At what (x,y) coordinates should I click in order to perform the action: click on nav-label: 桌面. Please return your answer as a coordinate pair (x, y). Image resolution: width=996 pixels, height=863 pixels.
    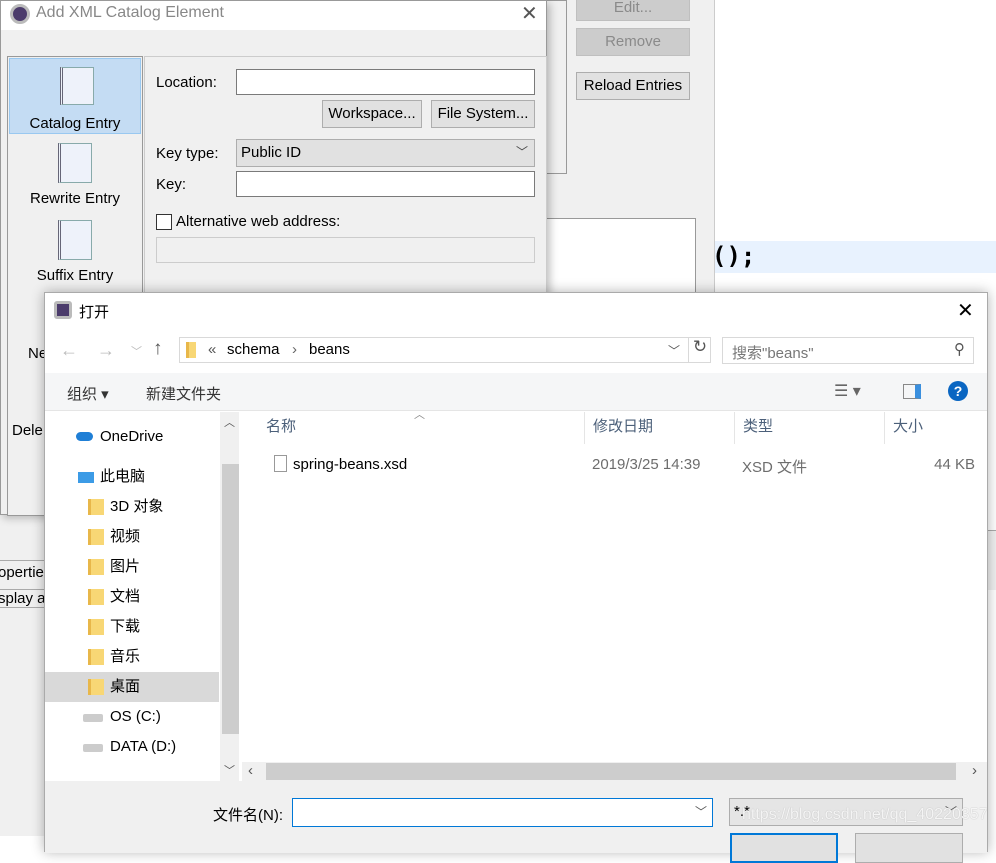
    Looking at the image, I should click on (125, 686).